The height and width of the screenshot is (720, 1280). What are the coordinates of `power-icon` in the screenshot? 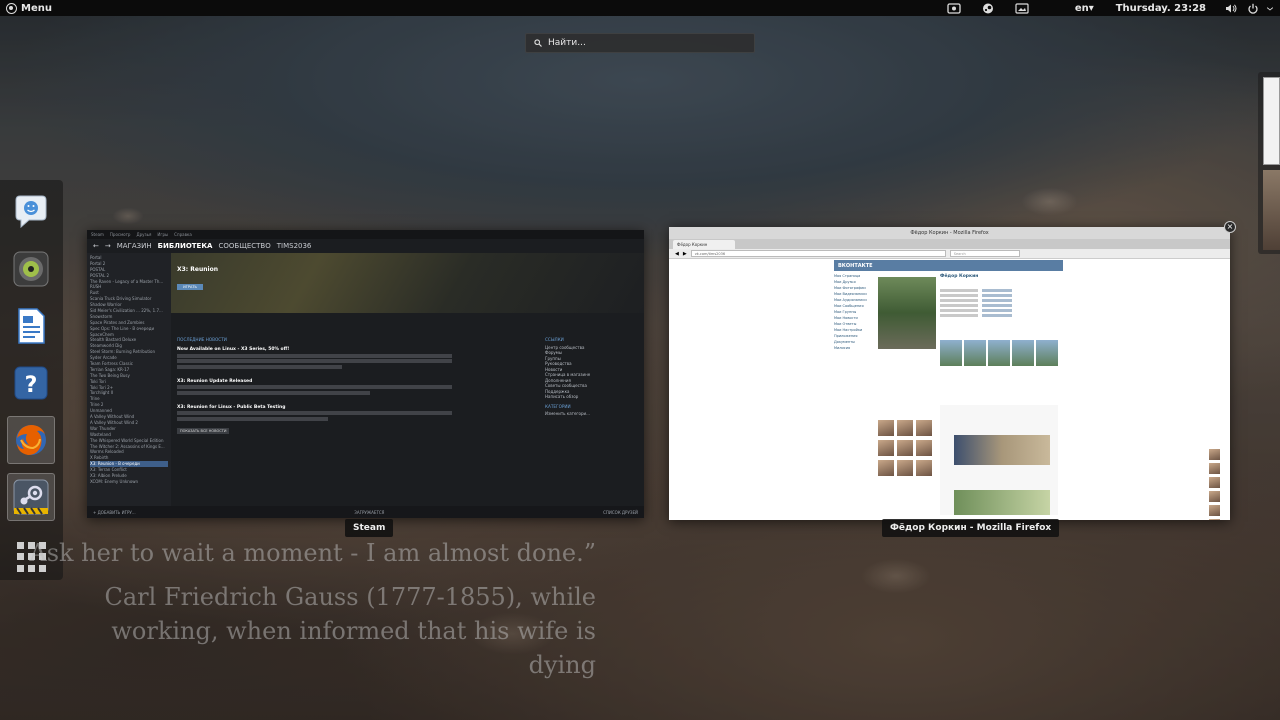 It's located at (1253, 8).